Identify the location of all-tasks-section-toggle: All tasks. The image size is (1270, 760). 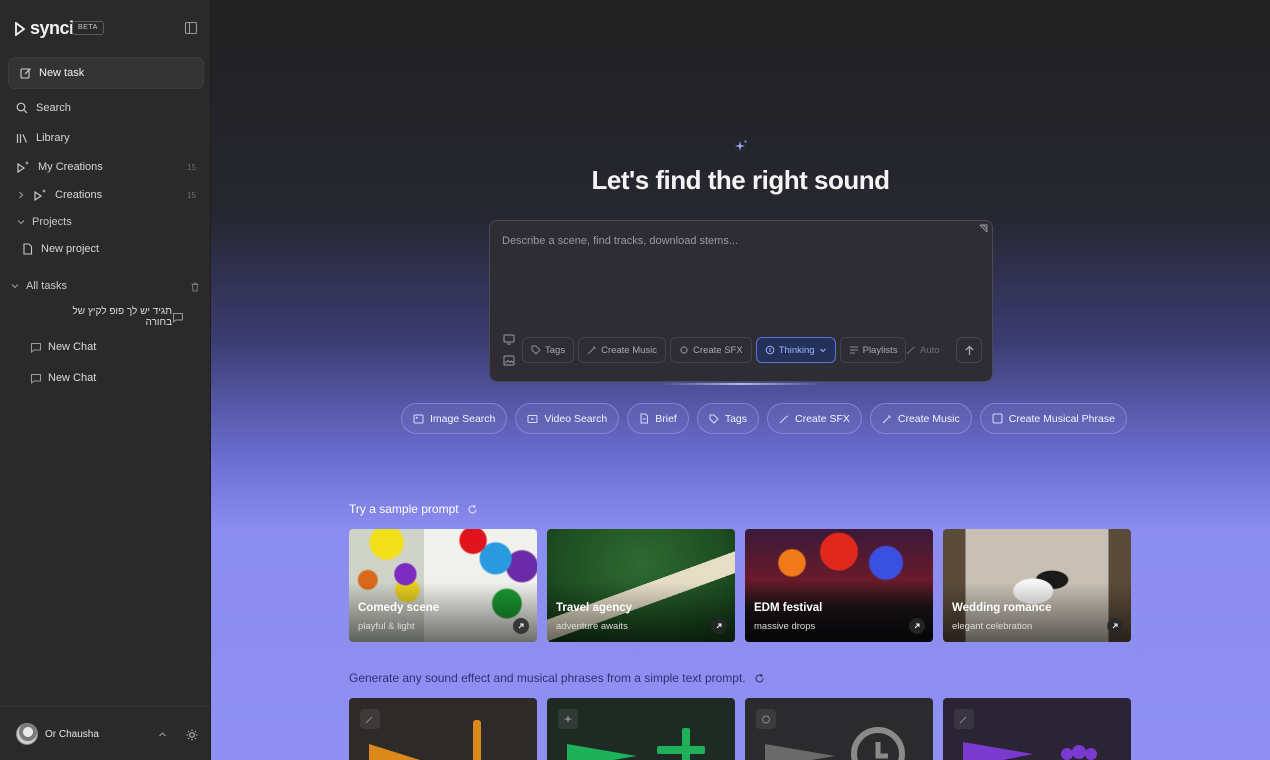
(39, 286).